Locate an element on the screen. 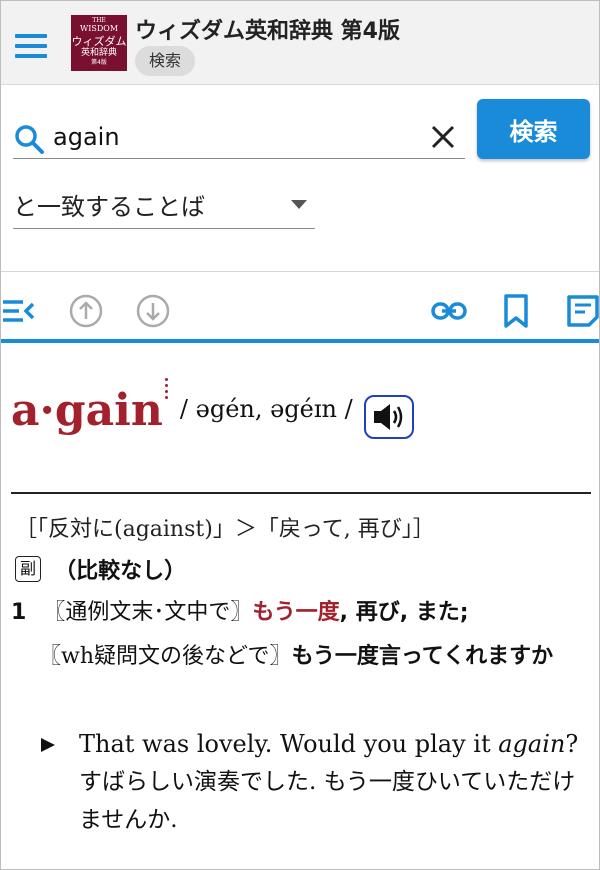  match-mode-select: と一致することば is located at coordinates (164, 204).